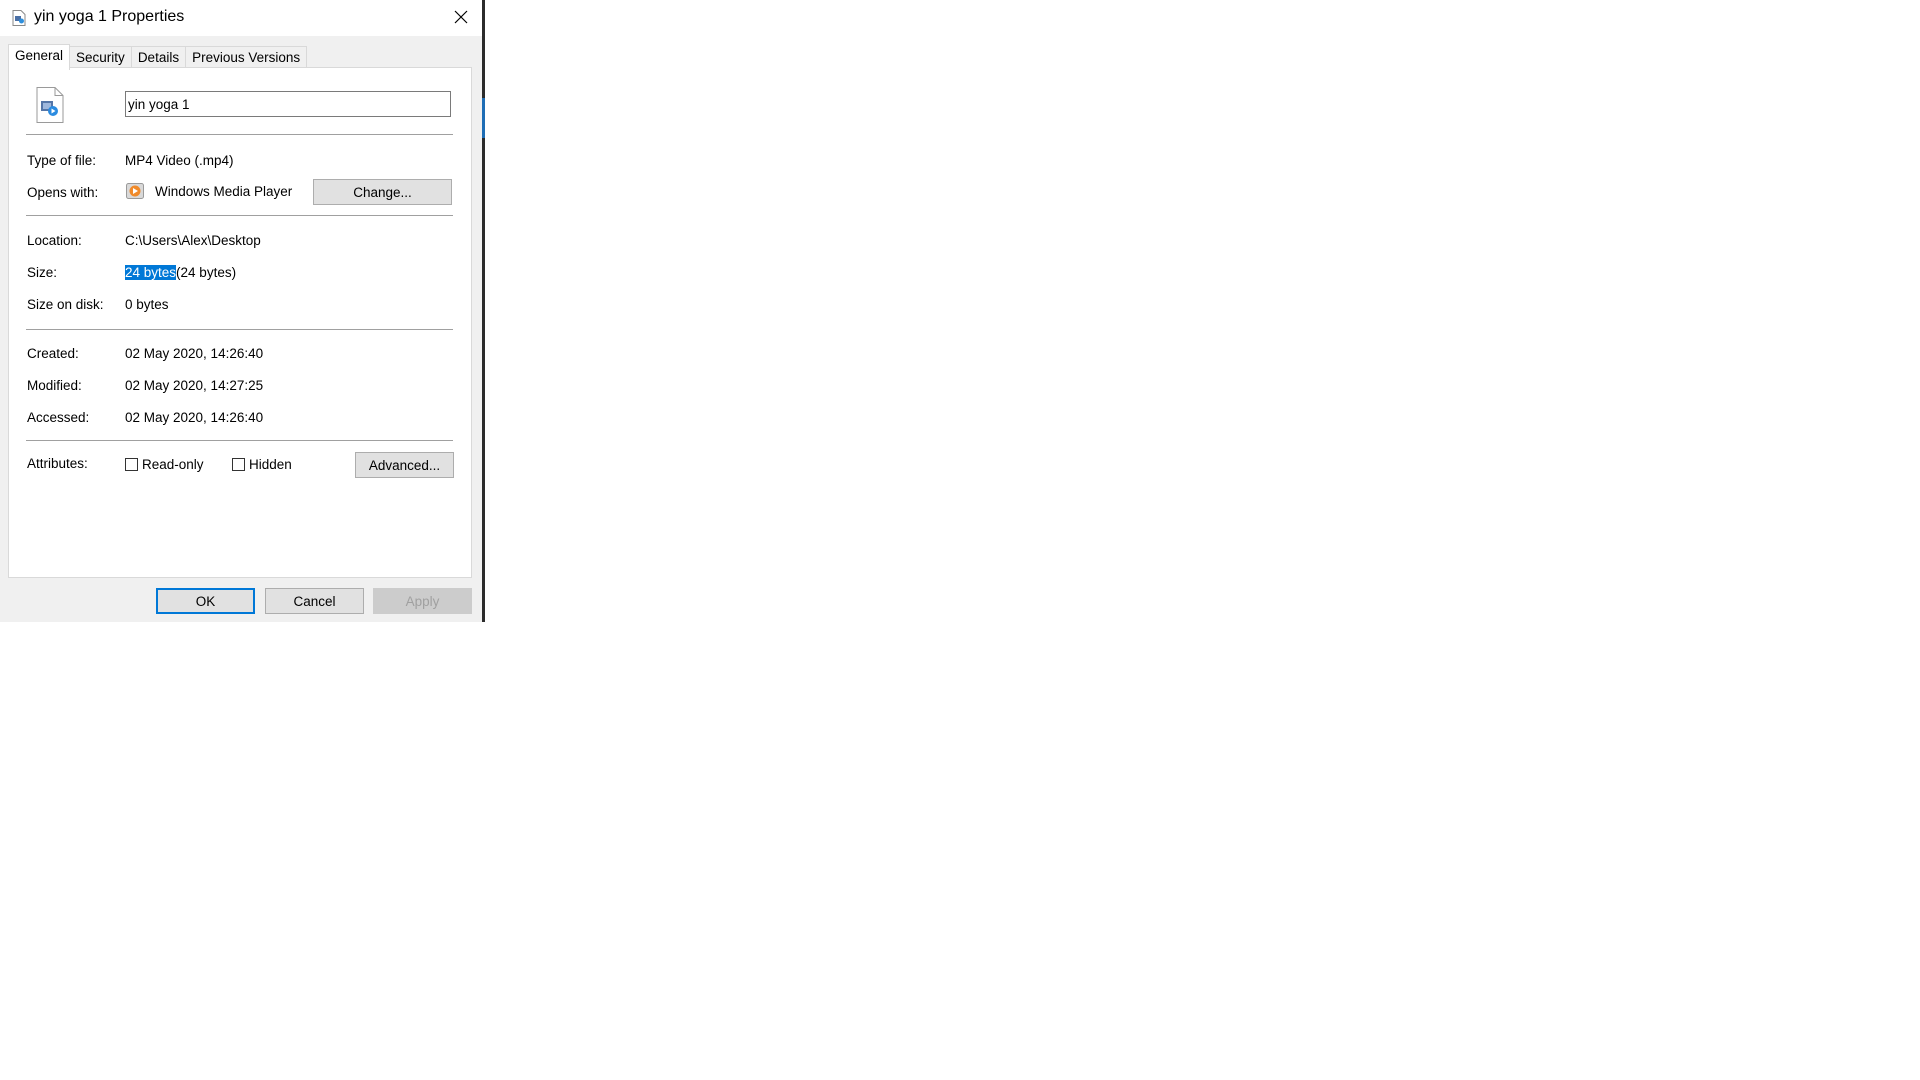 The width and height of the screenshot is (1920, 1080). Describe the element at coordinates (205, 601) in the screenshot. I see `ok-button: OK` at that location.